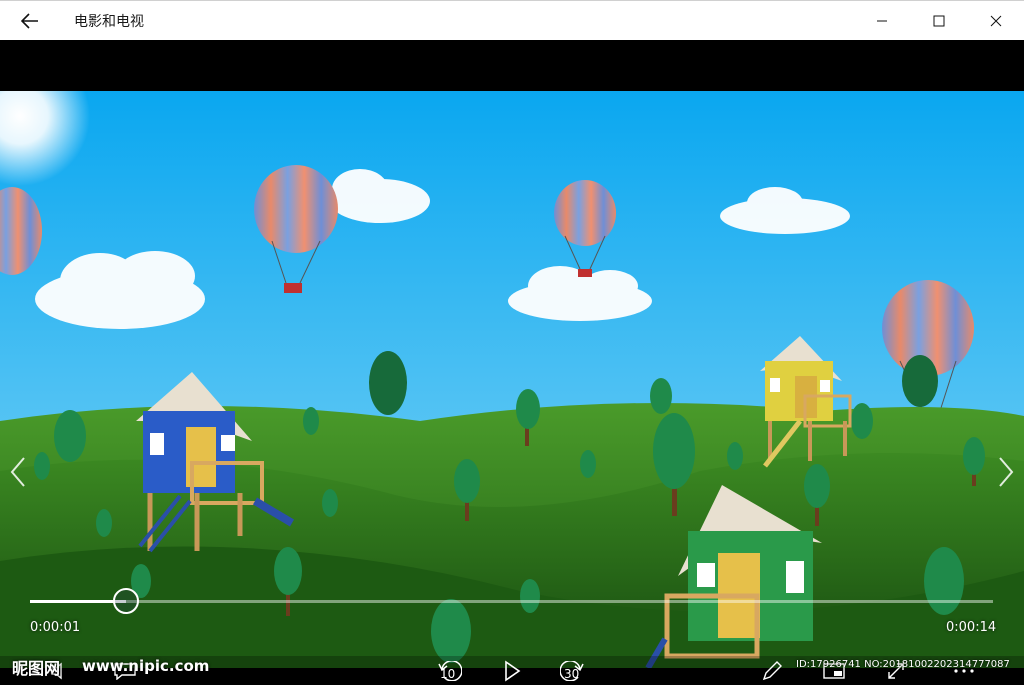 Image resolution: width=1024 pixels, height=685 pixels. What do you see at coordinates (512, 65) in the screenshot?
I see `letterbox-top` at bounding box center [512, 65].